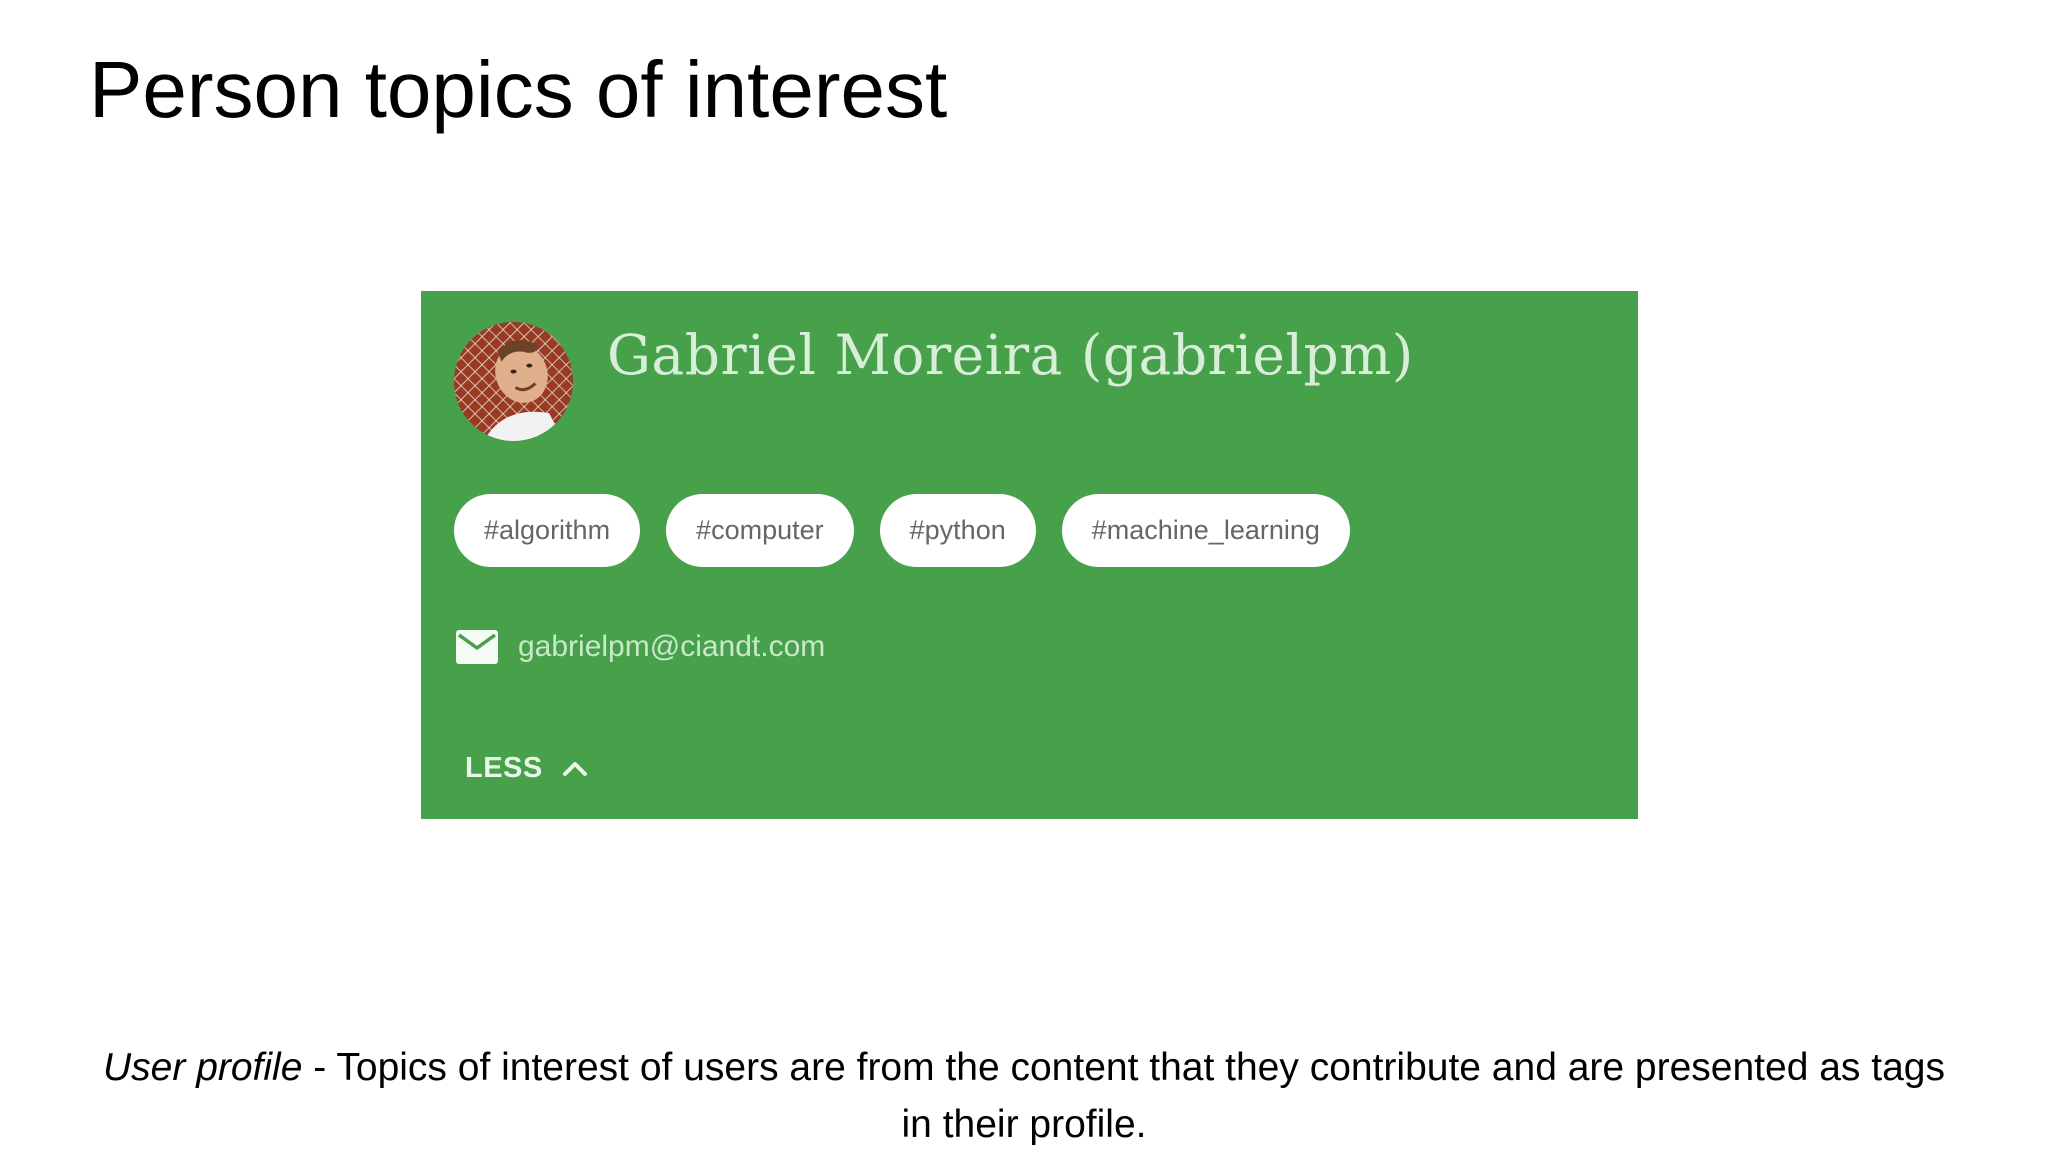  I want to click on tag-chip: #computer, so click(760, 530).